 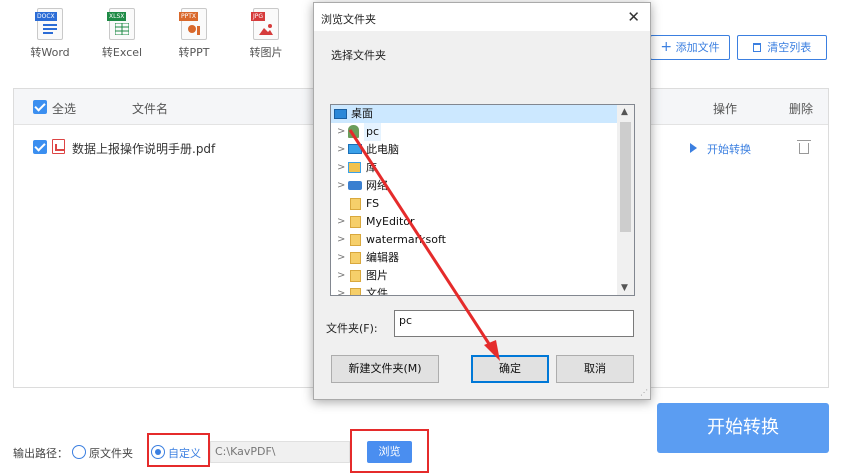 What do you see at coordinates (354, 167) in the screenshot?
I see `library-icon` at bounding box center [354, 167].